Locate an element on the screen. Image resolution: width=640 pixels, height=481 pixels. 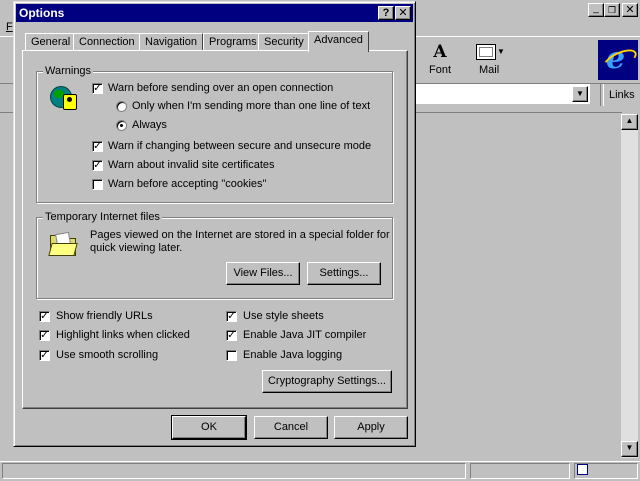
highlight-links-label: Highlight links when clicked is located at coordinates (123, 335).